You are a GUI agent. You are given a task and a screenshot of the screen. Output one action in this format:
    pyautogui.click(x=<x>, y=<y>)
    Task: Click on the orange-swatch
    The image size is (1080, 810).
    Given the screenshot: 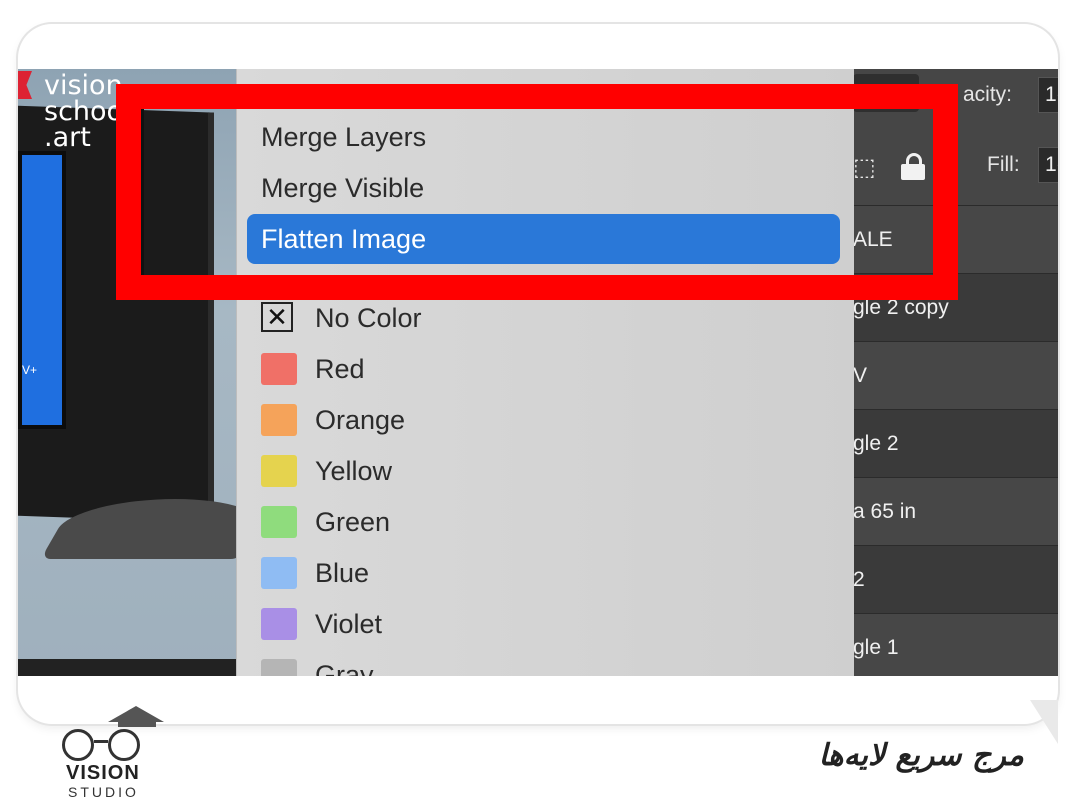 What is the action you would take?
    pyautogui.click(x=279, y=420)
    